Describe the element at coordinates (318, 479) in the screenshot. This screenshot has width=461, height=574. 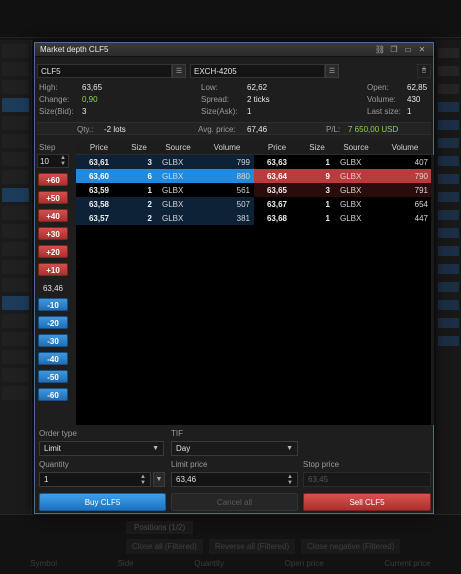
I see `stop-price-value: 63,45` at that location.